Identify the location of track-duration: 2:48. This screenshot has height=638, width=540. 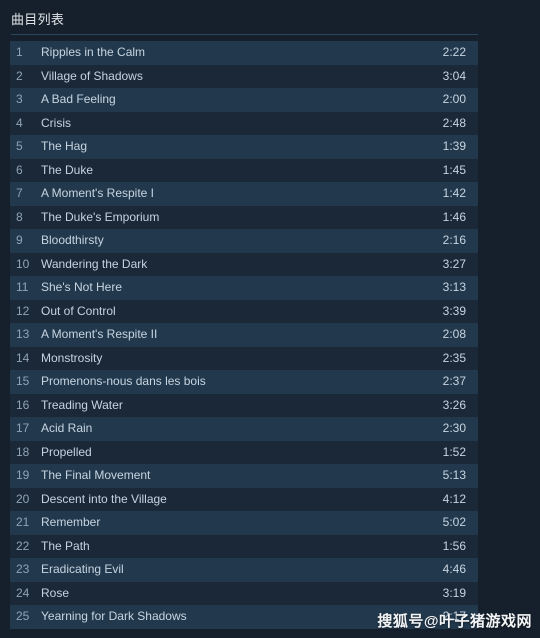
(454, 122).